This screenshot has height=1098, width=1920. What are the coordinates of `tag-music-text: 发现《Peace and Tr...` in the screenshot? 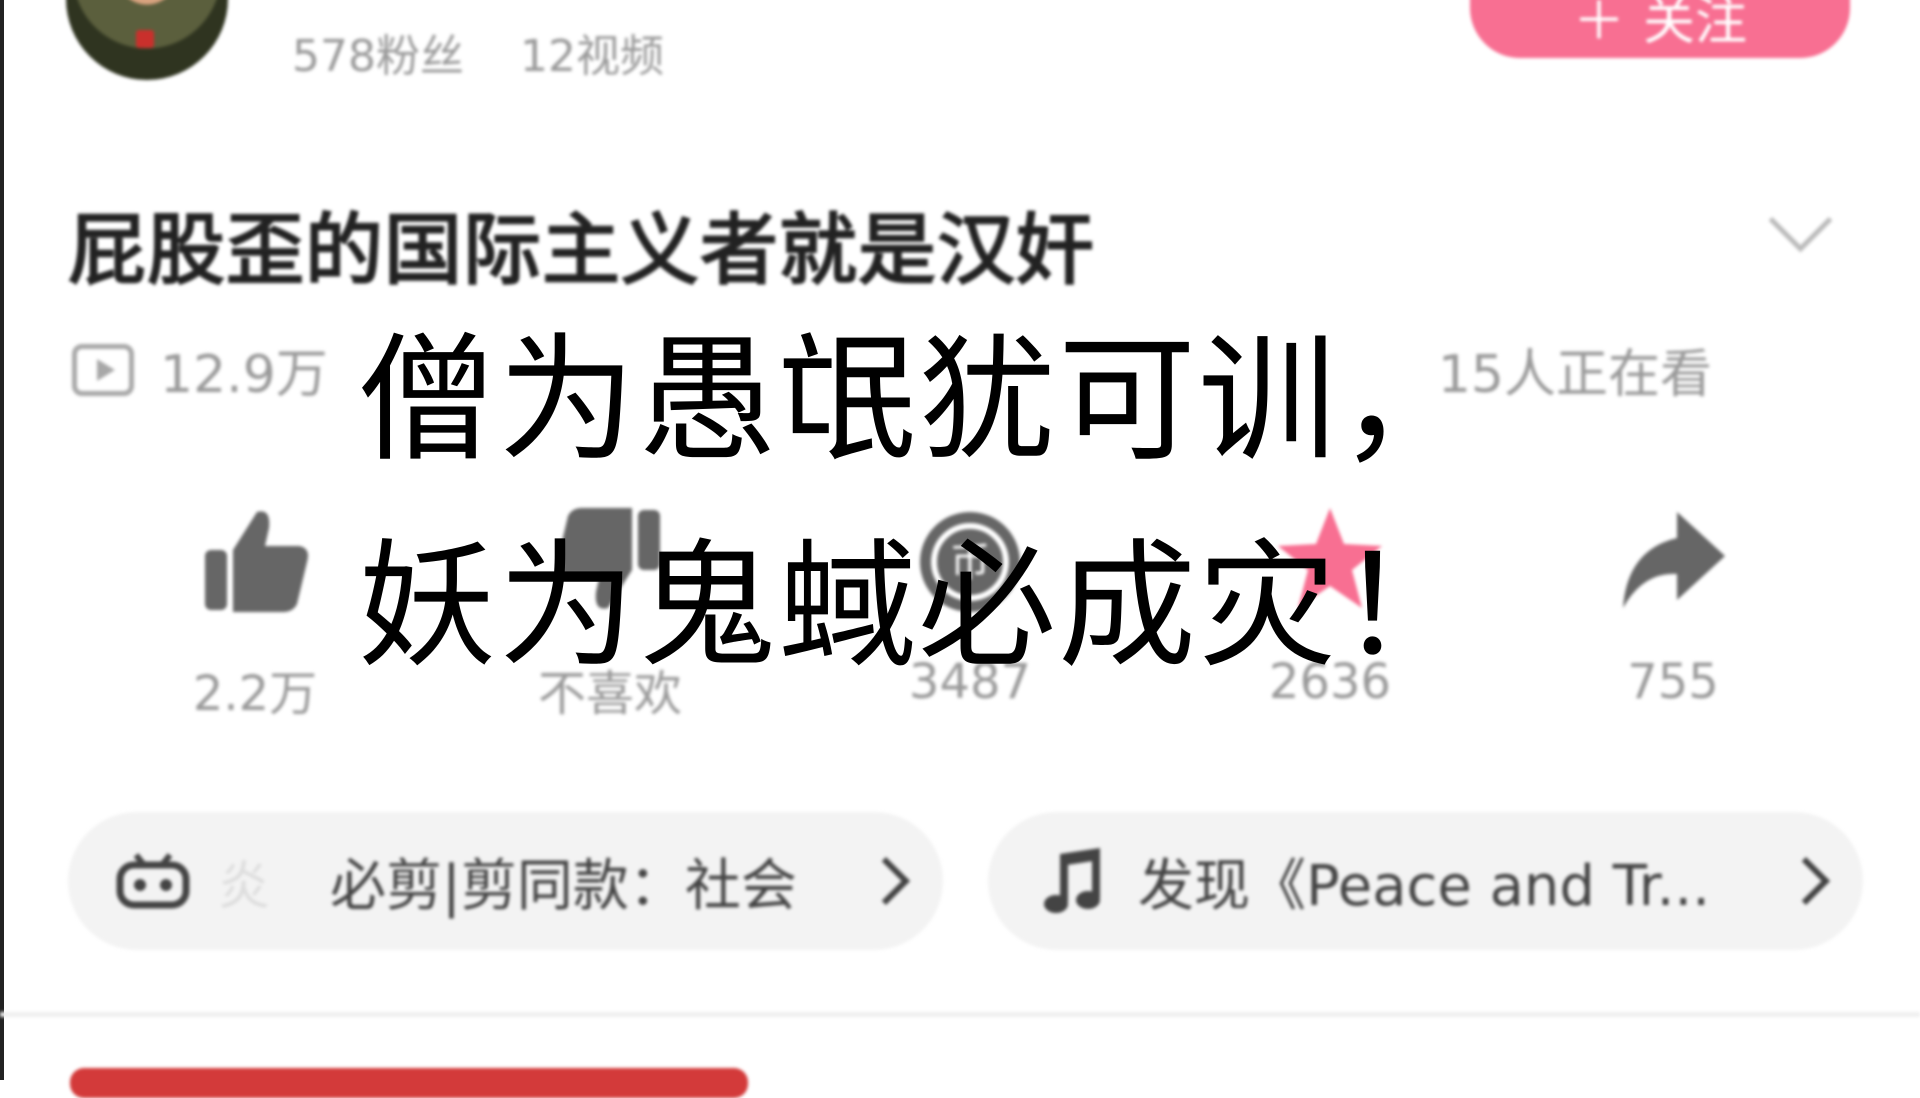 It's located at (1424, 886).